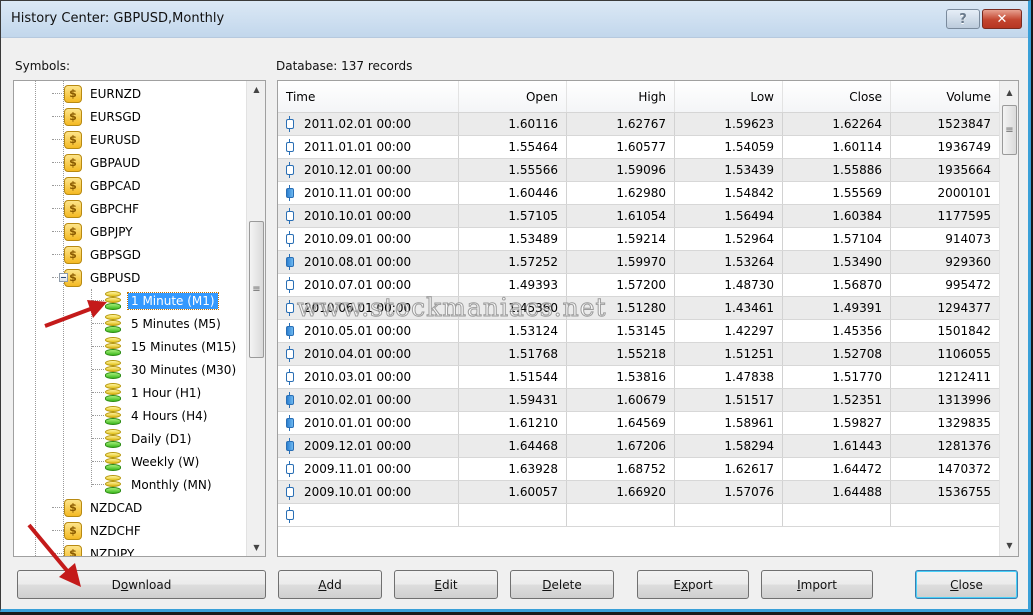 This screenshot has height=615, width=1033. What do you see at coordinates (169, 415) in the screenshot?
I see `timeframe-label: 4 Hours (H4)` at bounding box center [169, 415].